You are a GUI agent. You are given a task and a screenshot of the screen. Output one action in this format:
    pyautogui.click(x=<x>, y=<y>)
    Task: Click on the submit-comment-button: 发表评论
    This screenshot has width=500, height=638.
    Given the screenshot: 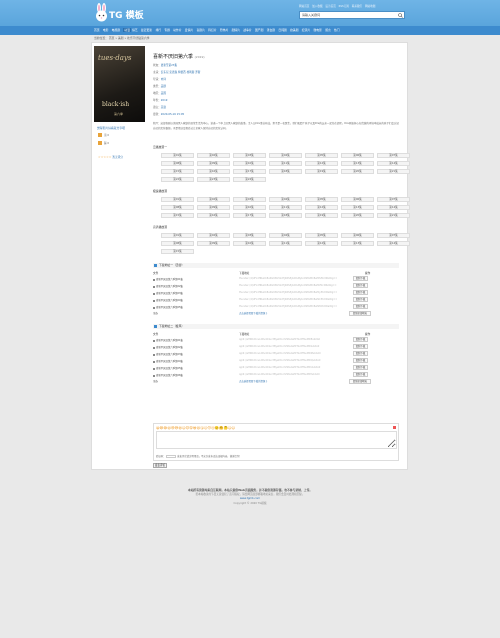 What is the action you would take?
    pyautogui.click(x=160, y=465)
    